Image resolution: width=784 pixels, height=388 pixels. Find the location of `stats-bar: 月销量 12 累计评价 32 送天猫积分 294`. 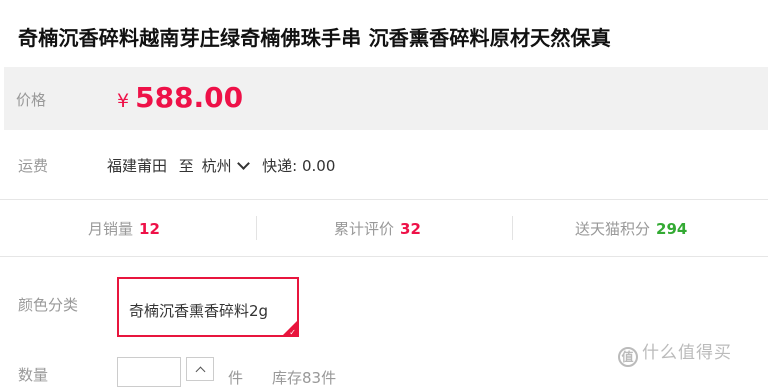

stats-bar: 月销量 12 累计评价 32 送天猫积分 294 is located at coordinates (384, 228).